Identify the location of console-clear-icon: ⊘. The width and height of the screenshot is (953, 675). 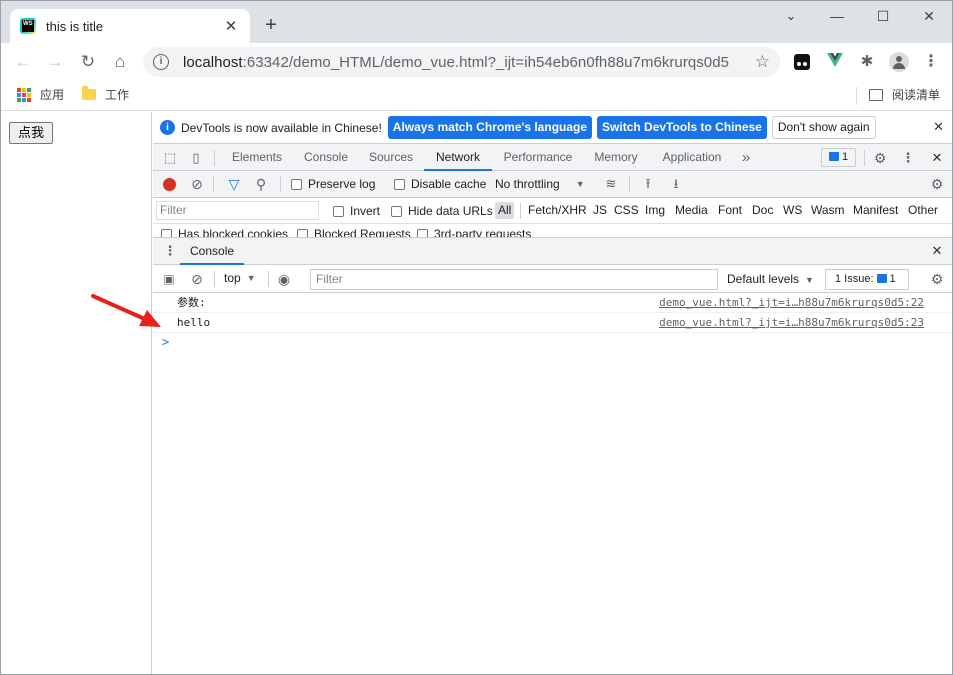
(197, 279).